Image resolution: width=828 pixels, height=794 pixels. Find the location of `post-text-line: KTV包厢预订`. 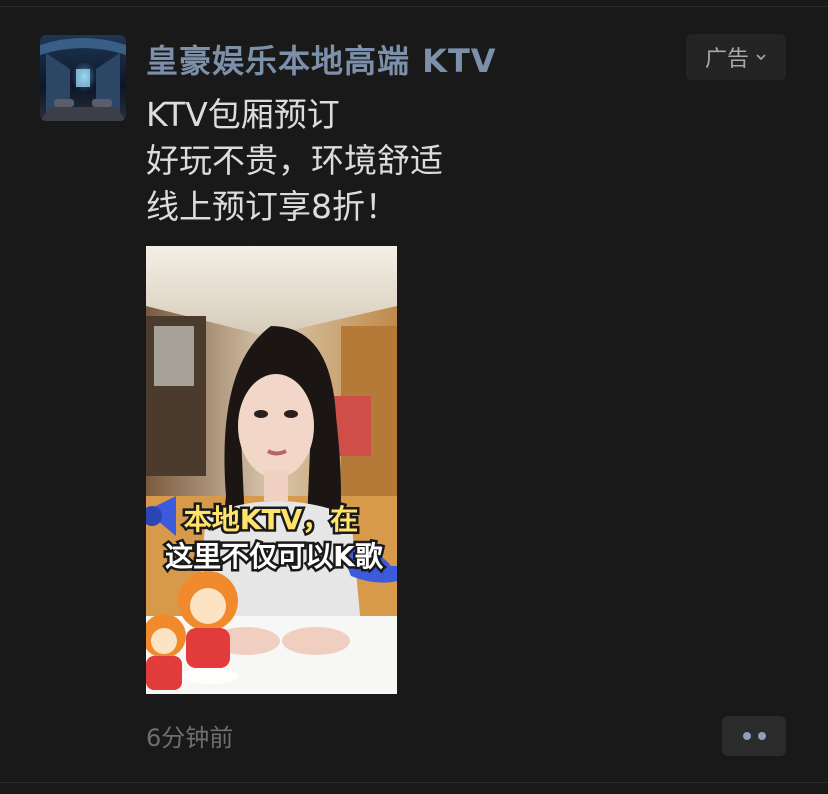

post-text-line: KTV包厢预订 is located at coordinates (243, 114).